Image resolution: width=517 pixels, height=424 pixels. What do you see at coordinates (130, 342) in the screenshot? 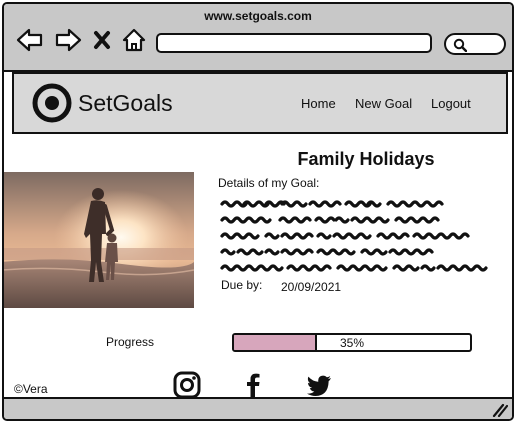
I see `progress-label: Progress` at bounding box center [130, 342].